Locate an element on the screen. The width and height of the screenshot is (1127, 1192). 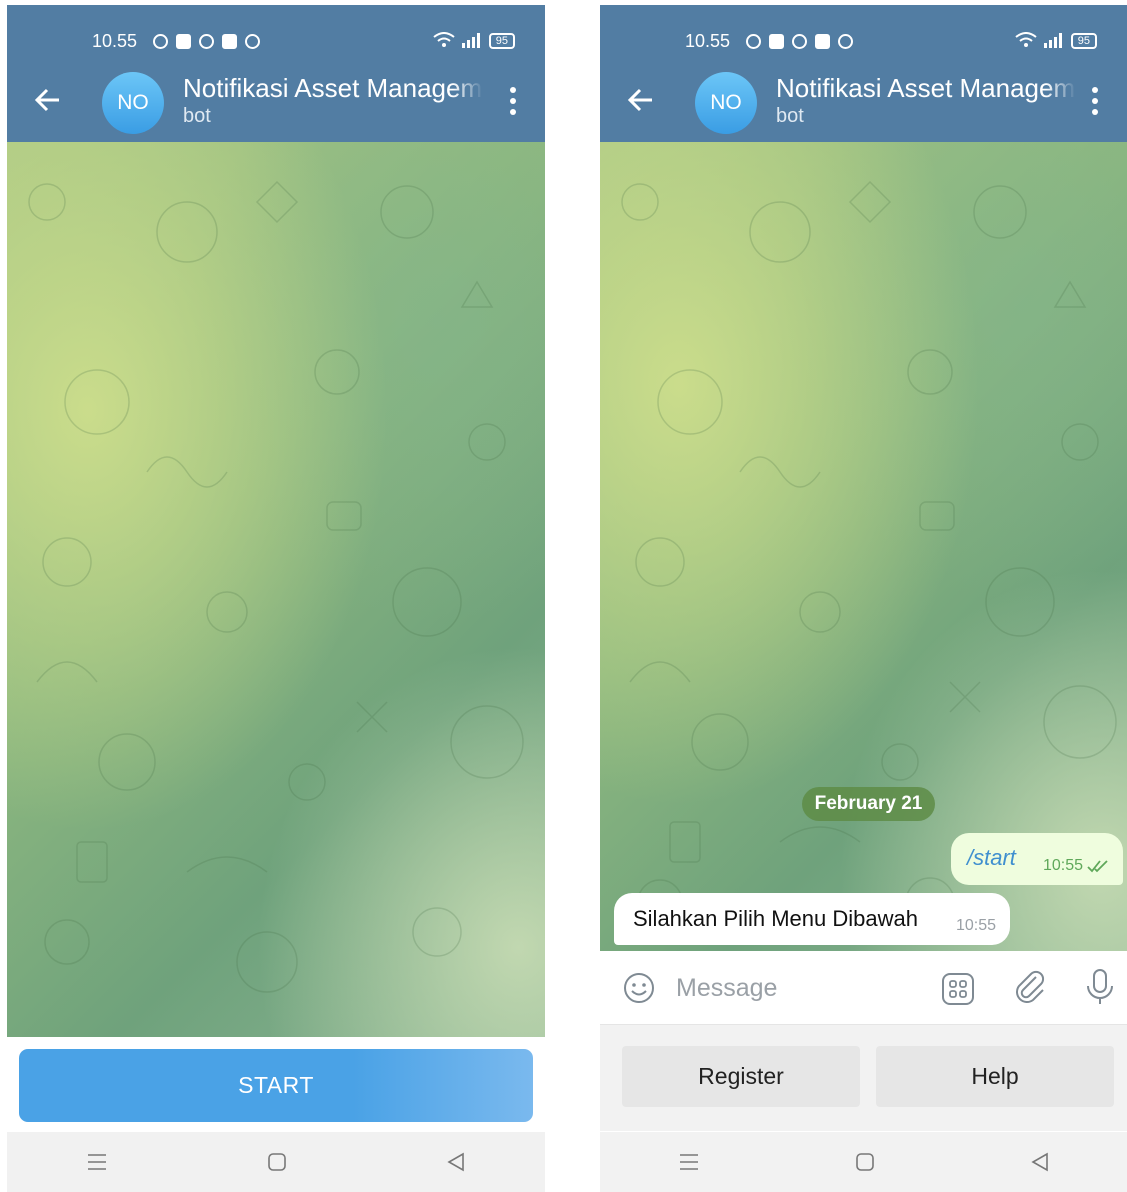
message-meta: 10:55 is located at coordinates (1076, 866).